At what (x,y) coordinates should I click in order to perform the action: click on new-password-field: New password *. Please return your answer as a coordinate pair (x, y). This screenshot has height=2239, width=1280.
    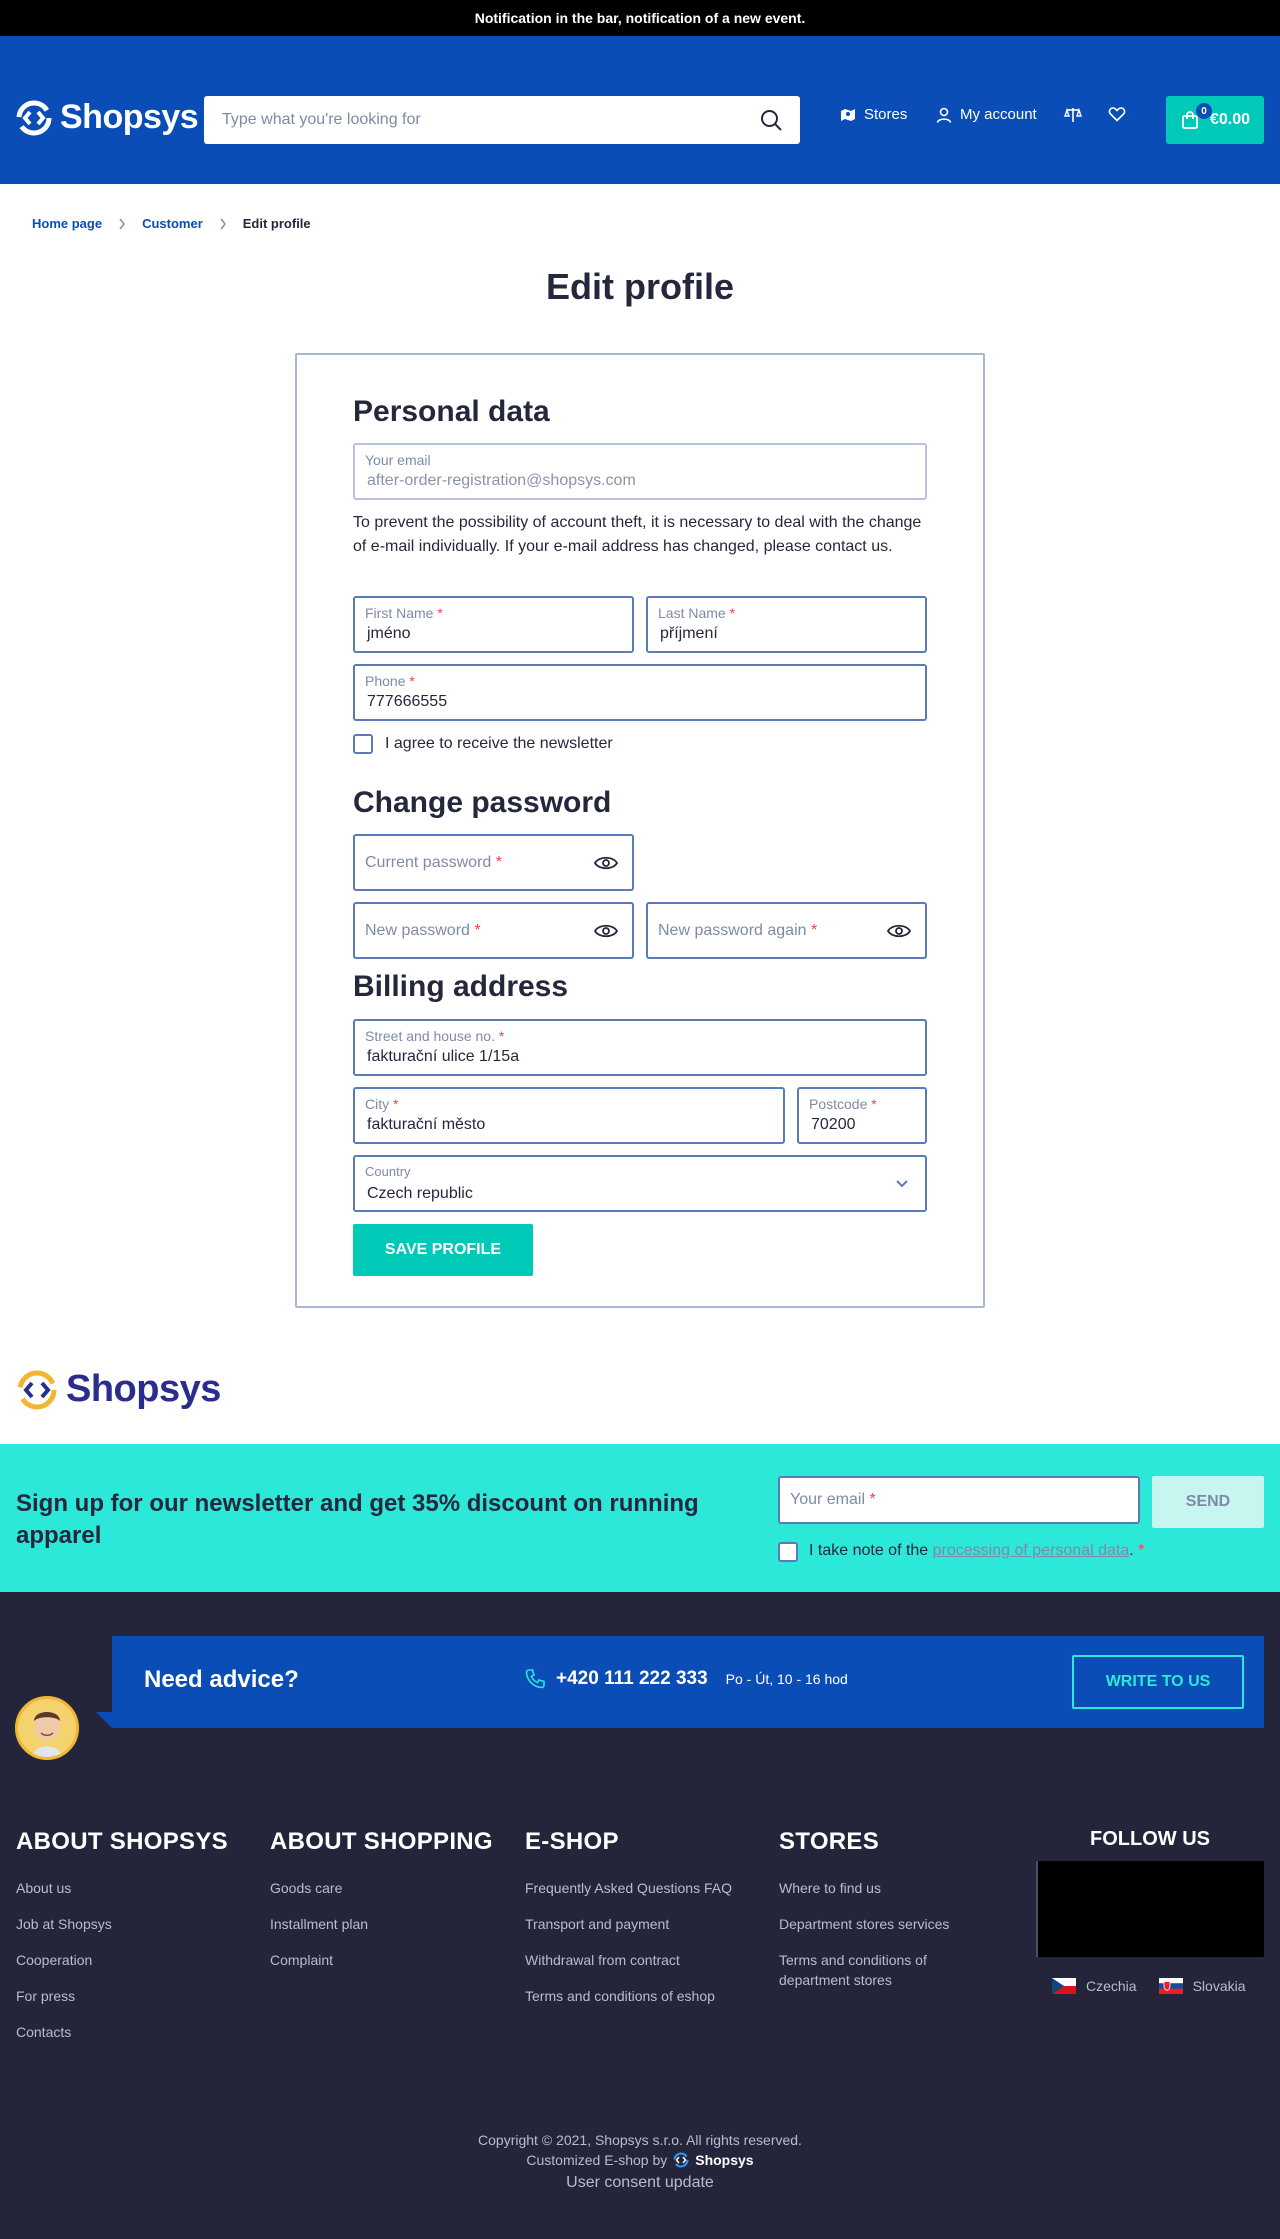
    Looking at the image, I should click on (493, 930).